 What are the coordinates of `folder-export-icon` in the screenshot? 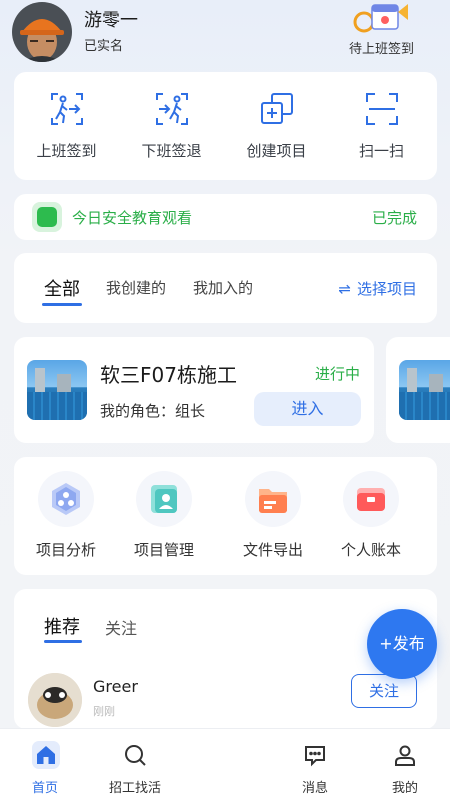 It's located at (273, 499).